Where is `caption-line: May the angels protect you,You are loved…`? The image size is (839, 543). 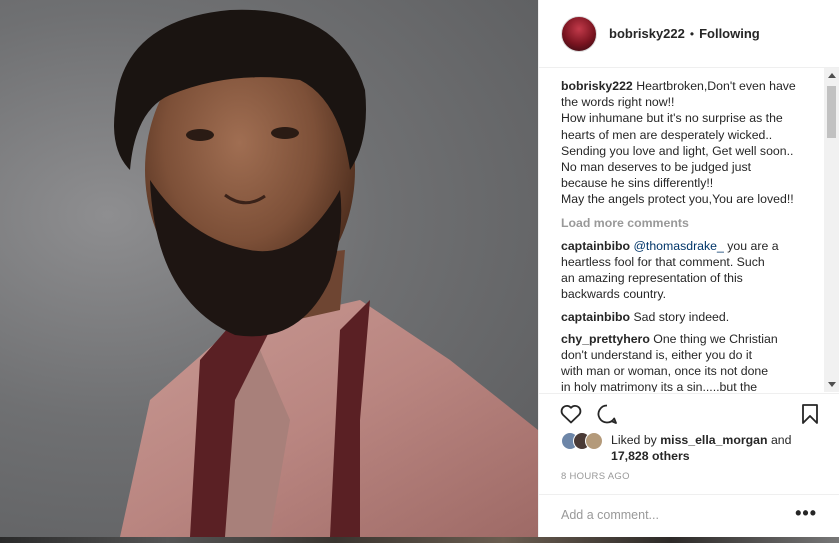
caption-line: May the angels protect you,You are loved… is located at coordinates (677, 199).